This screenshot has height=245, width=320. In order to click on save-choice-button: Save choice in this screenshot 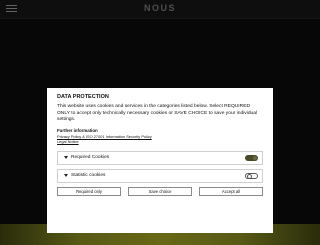, I will do `click(160, 191)`.